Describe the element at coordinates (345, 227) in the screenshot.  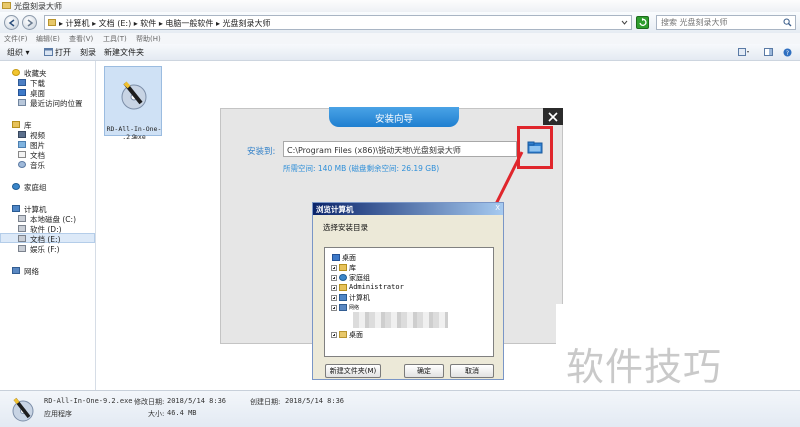
I see `browse-prompt: 选择安装目录` at that location.